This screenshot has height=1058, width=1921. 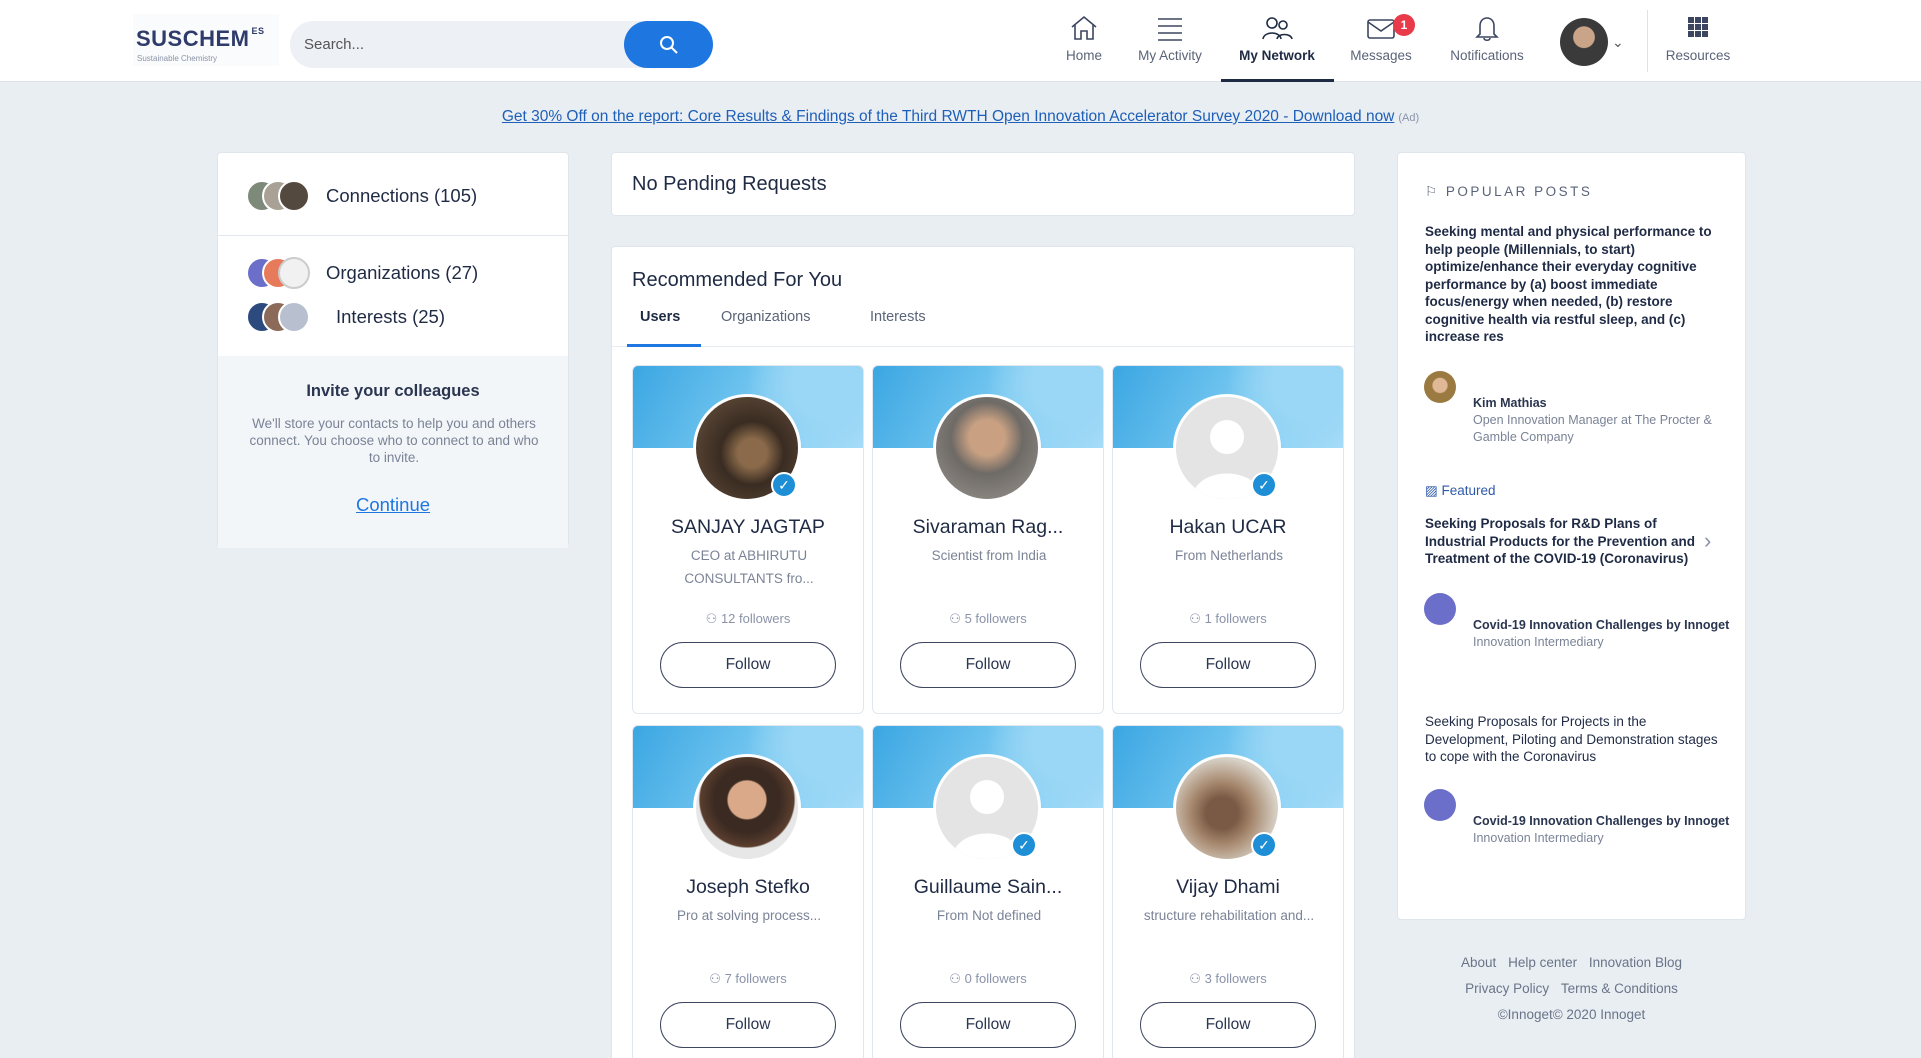 I want to click on footer-link-privacy: Privacy Policy, so click(x=1507, y=988).